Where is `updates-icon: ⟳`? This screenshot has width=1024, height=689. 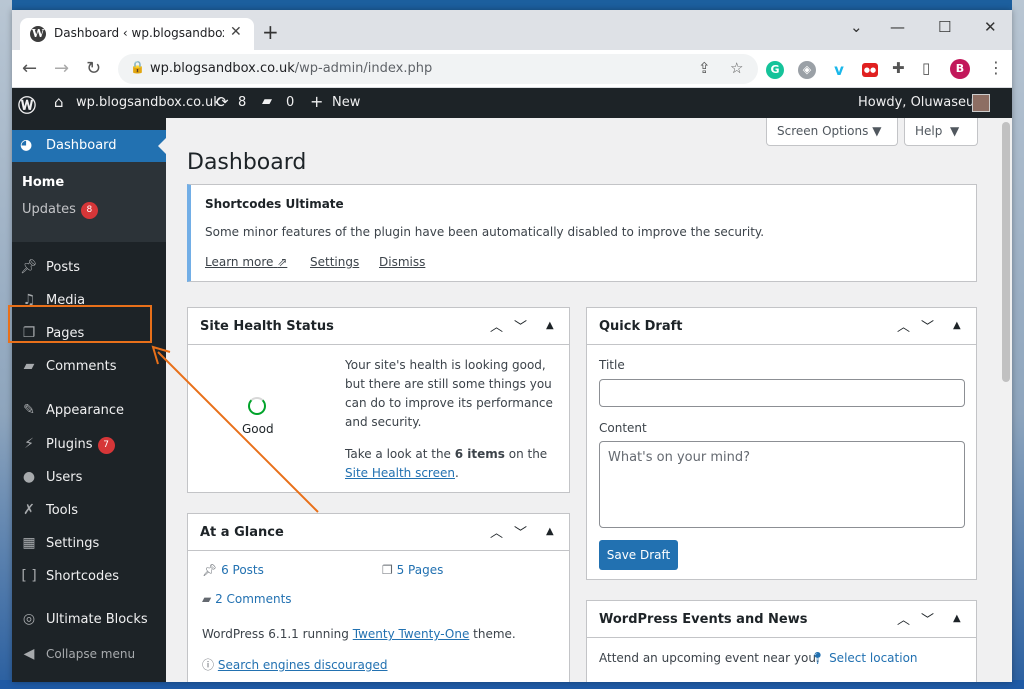
updates-icon: ⟳ is located at coordinates (222, 102).